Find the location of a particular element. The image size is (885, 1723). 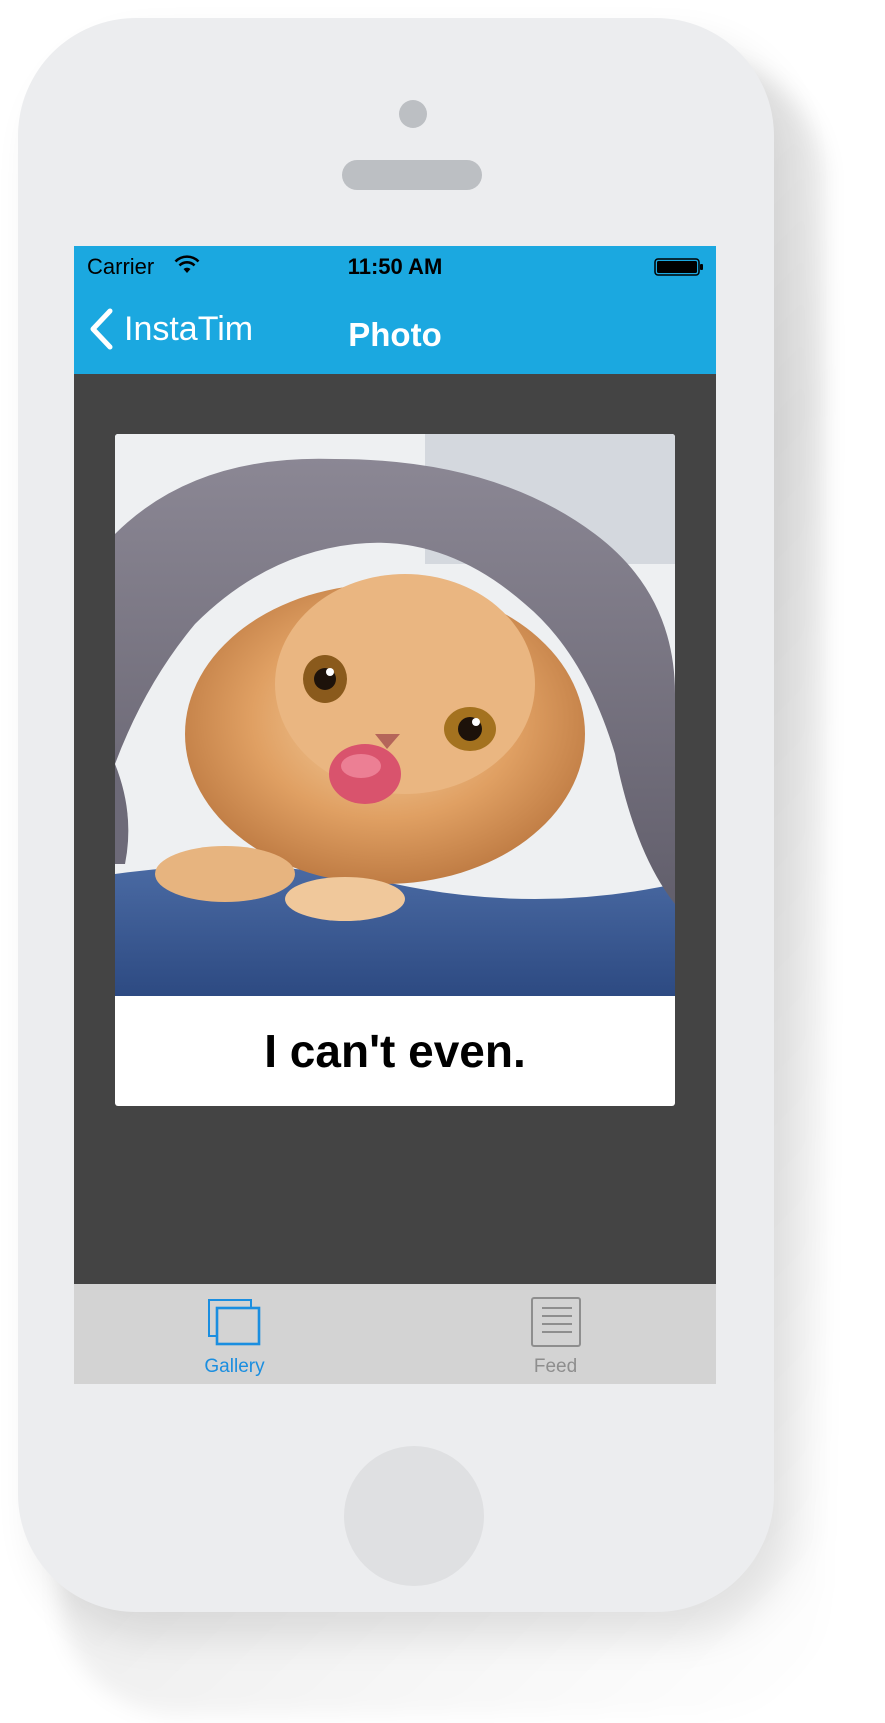

earpiece-speaker is located at coordinates (412, 175).